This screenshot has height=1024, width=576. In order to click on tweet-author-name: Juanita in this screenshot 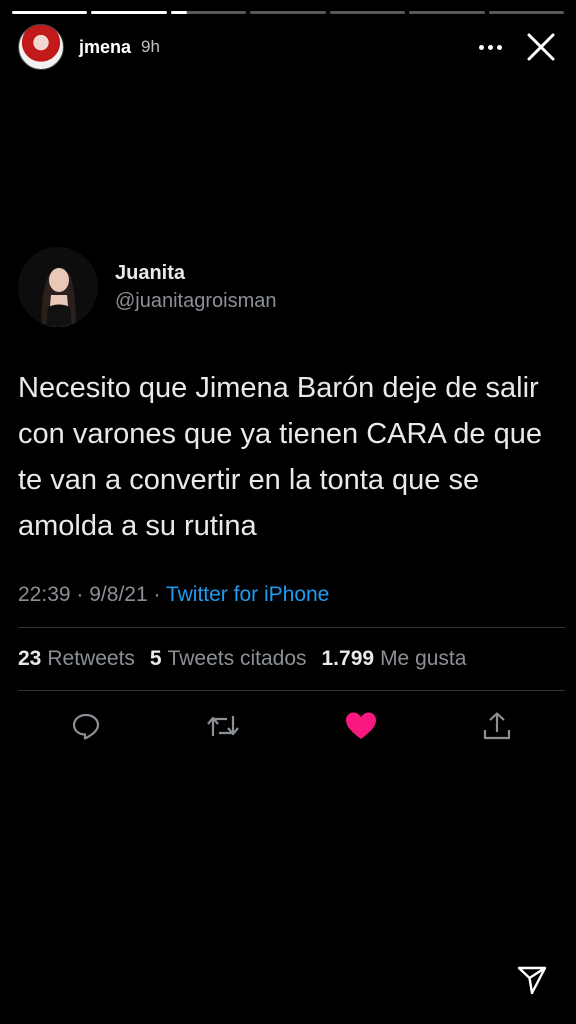, I will do `click(150, 272)`.